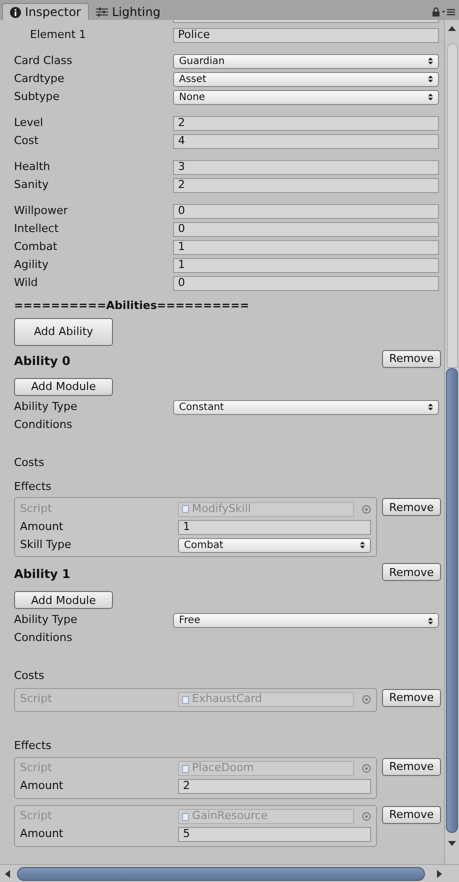 The height and width of the screenshot is (882, 459). What do you see at coordinates (132, 306) in the screenshot?
I see `section-header: ==========Abilities==========` at bounding box center [132, 306].